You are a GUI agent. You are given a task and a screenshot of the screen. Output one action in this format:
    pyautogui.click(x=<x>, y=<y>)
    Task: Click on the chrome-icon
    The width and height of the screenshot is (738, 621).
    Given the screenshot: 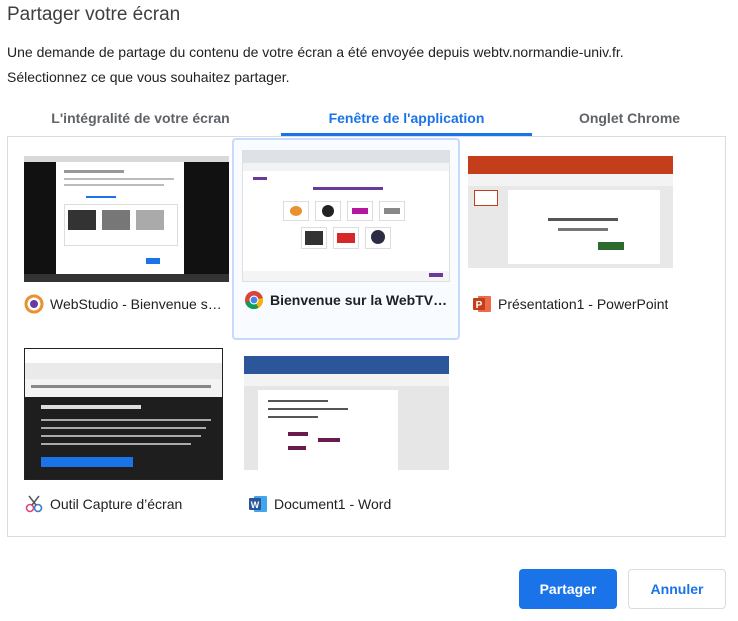 What is the action you would take?
    pyautogui.click(x=254, y=300)
    